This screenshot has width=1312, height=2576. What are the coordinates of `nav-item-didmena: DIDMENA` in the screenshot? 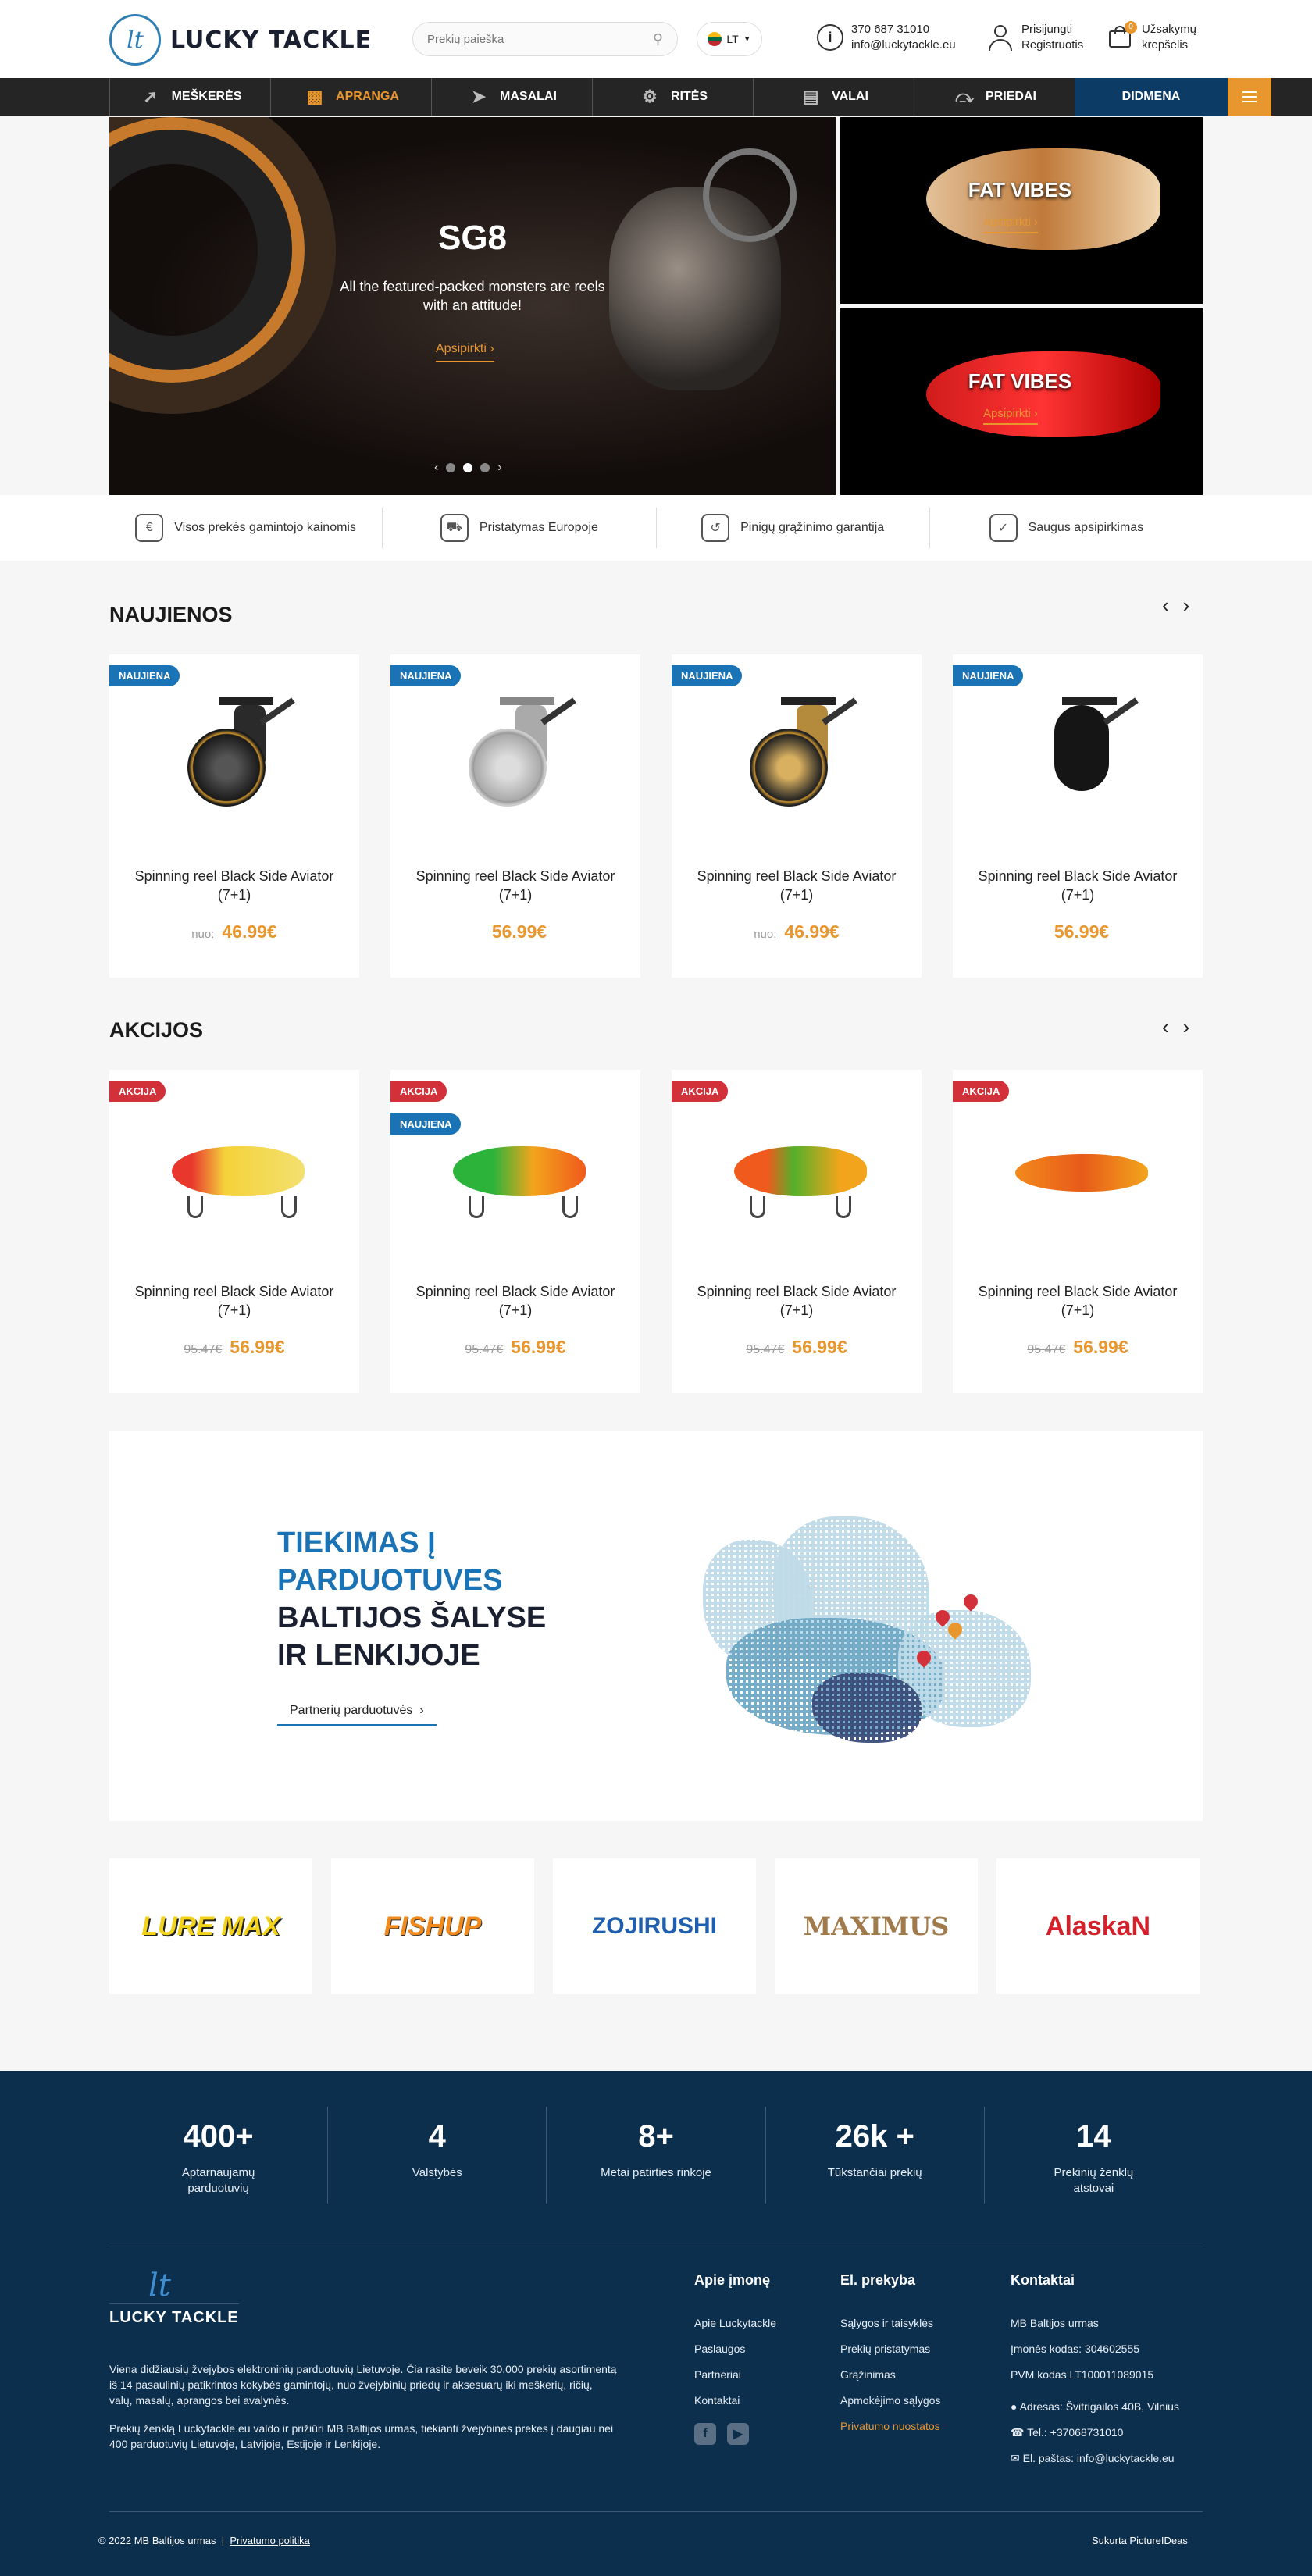 It's located at (1151, 97).